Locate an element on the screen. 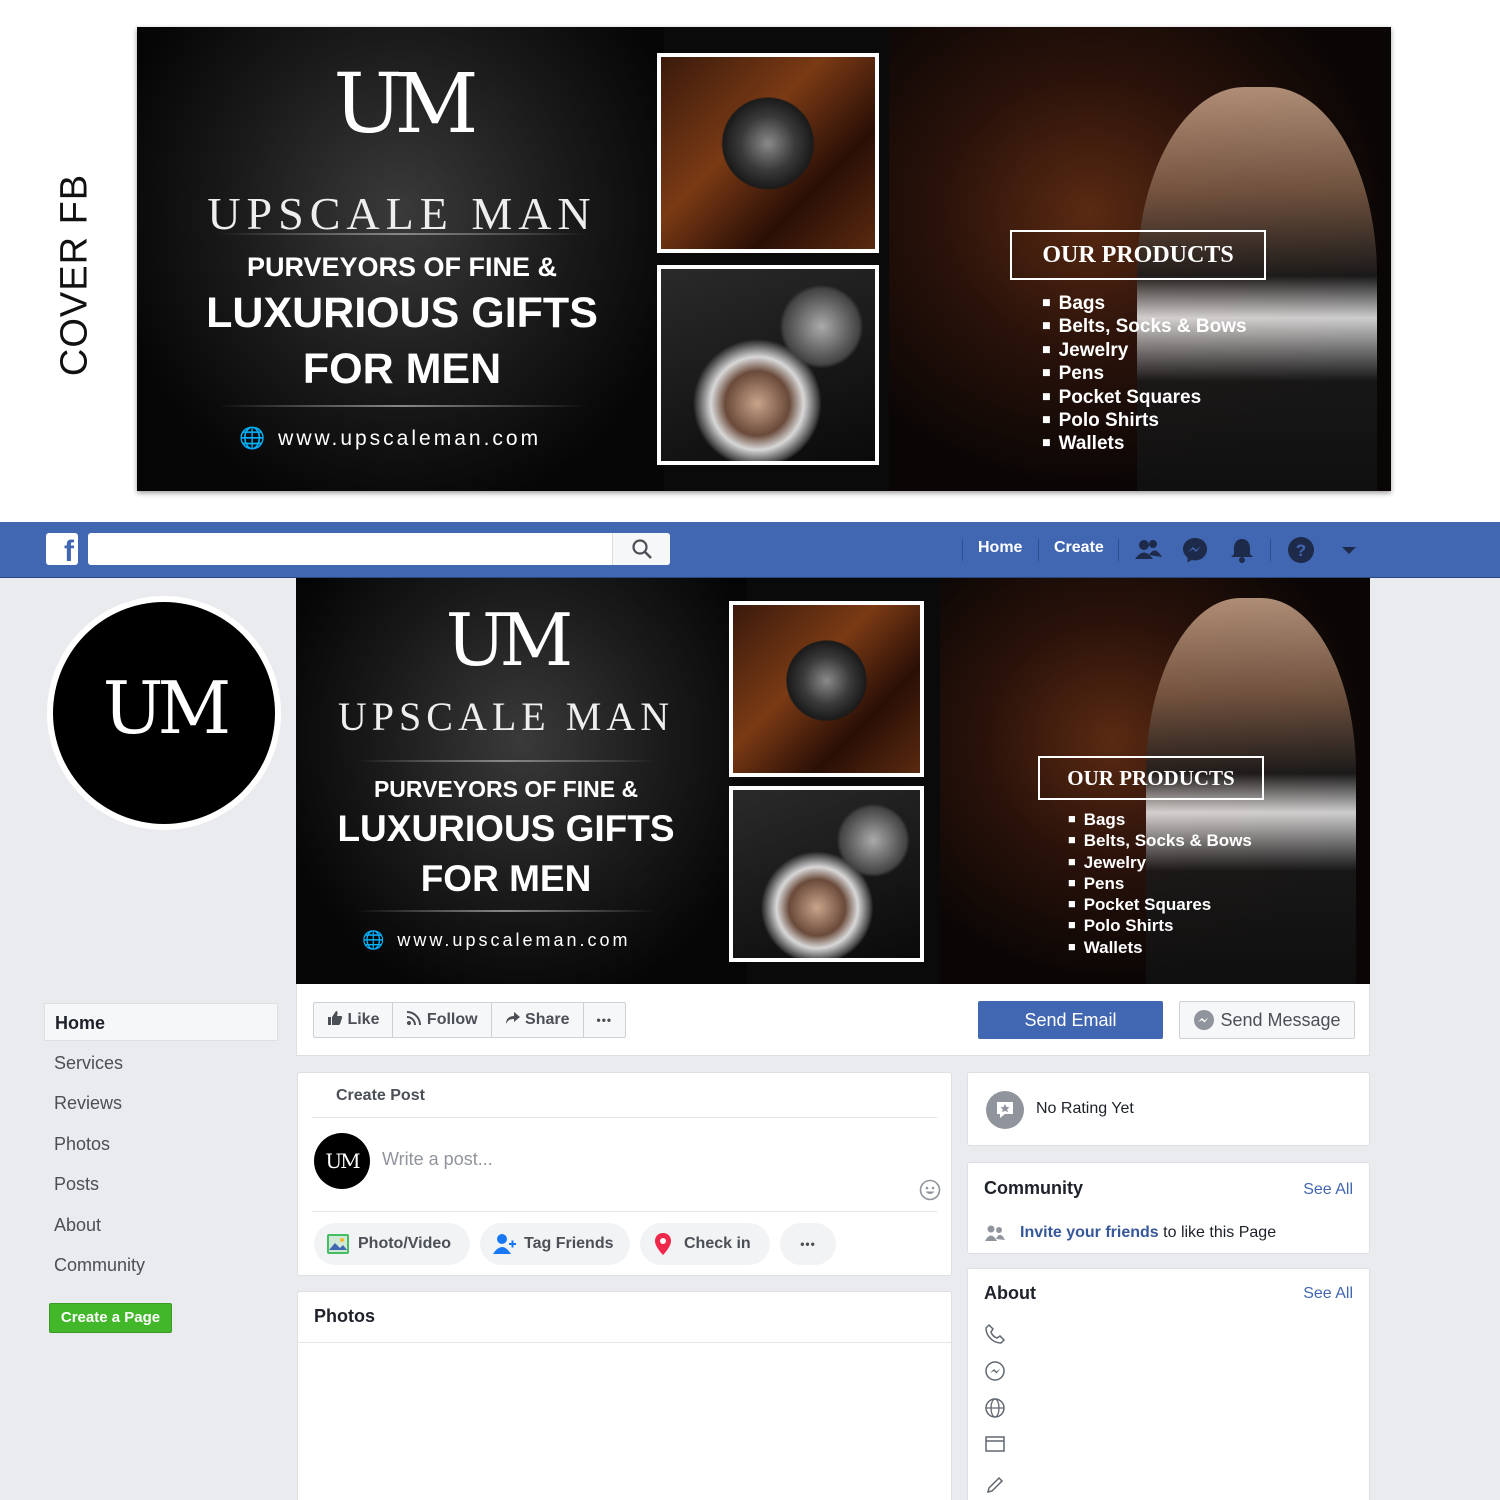  phone-icon is located at coordinates (995, 1333).